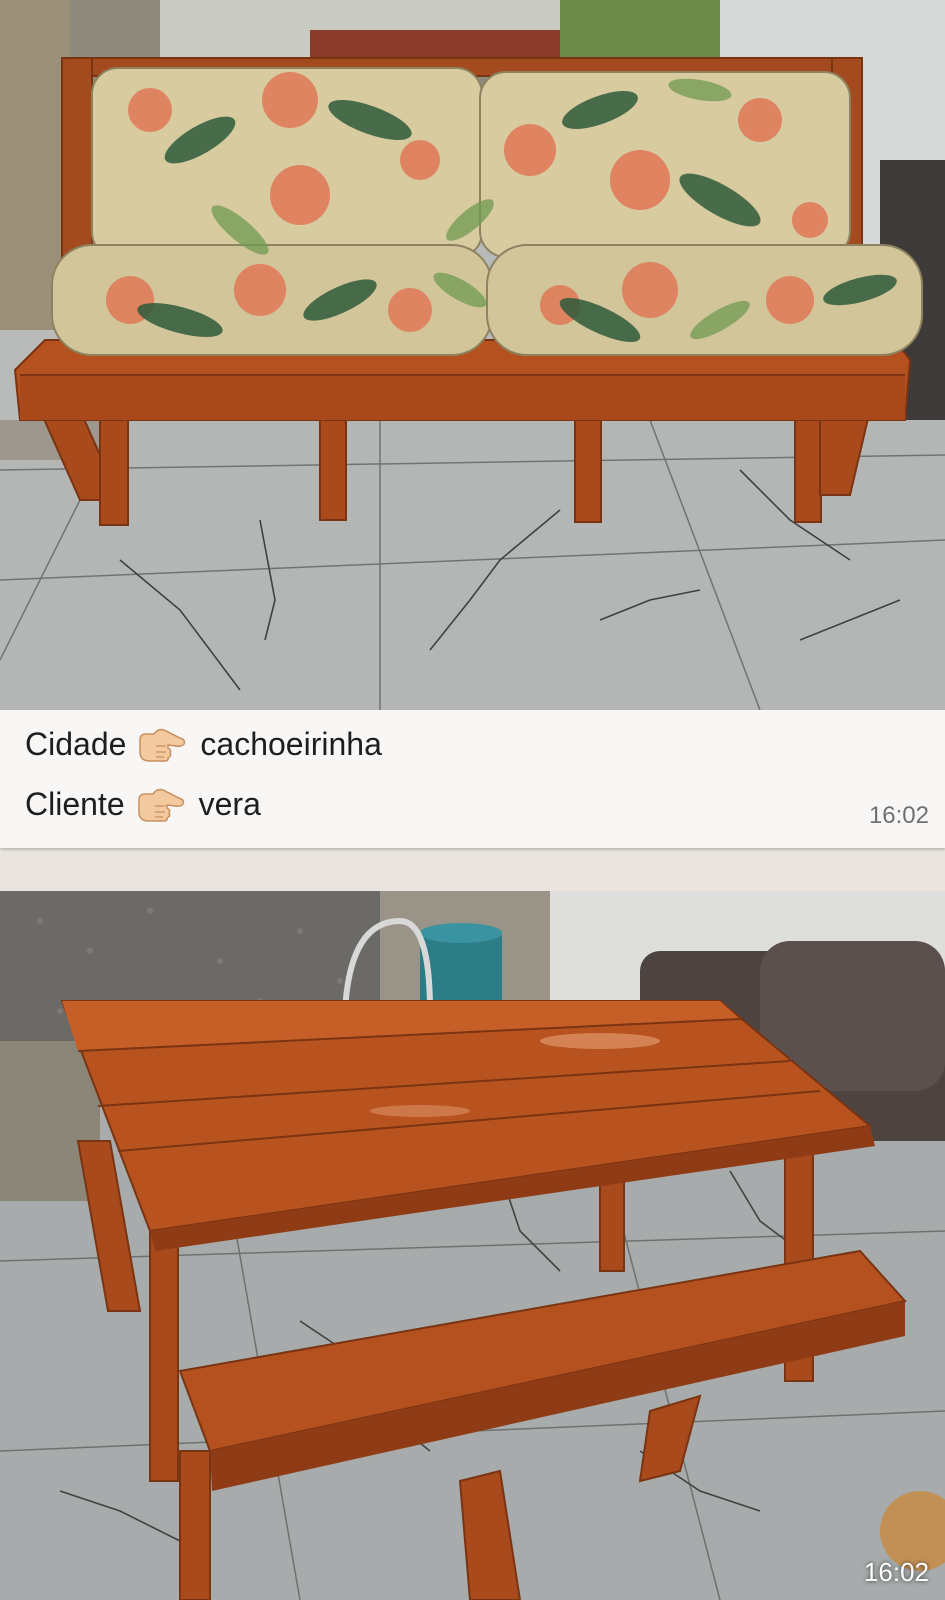  What do you see at coordinates (229, 803) in the screenshot?
I see `client-value: vera` at bounding box center [229, 803].